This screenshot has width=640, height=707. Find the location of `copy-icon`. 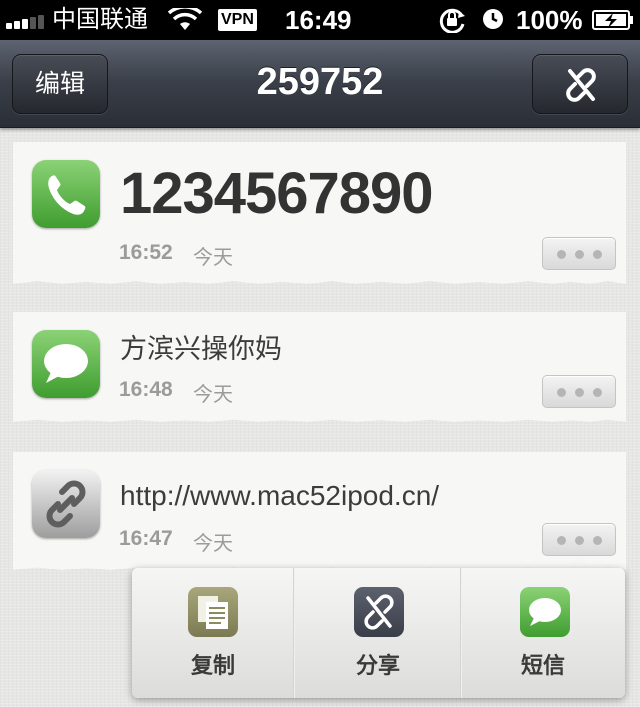

copy-icon is located at coordinates (213, 612).